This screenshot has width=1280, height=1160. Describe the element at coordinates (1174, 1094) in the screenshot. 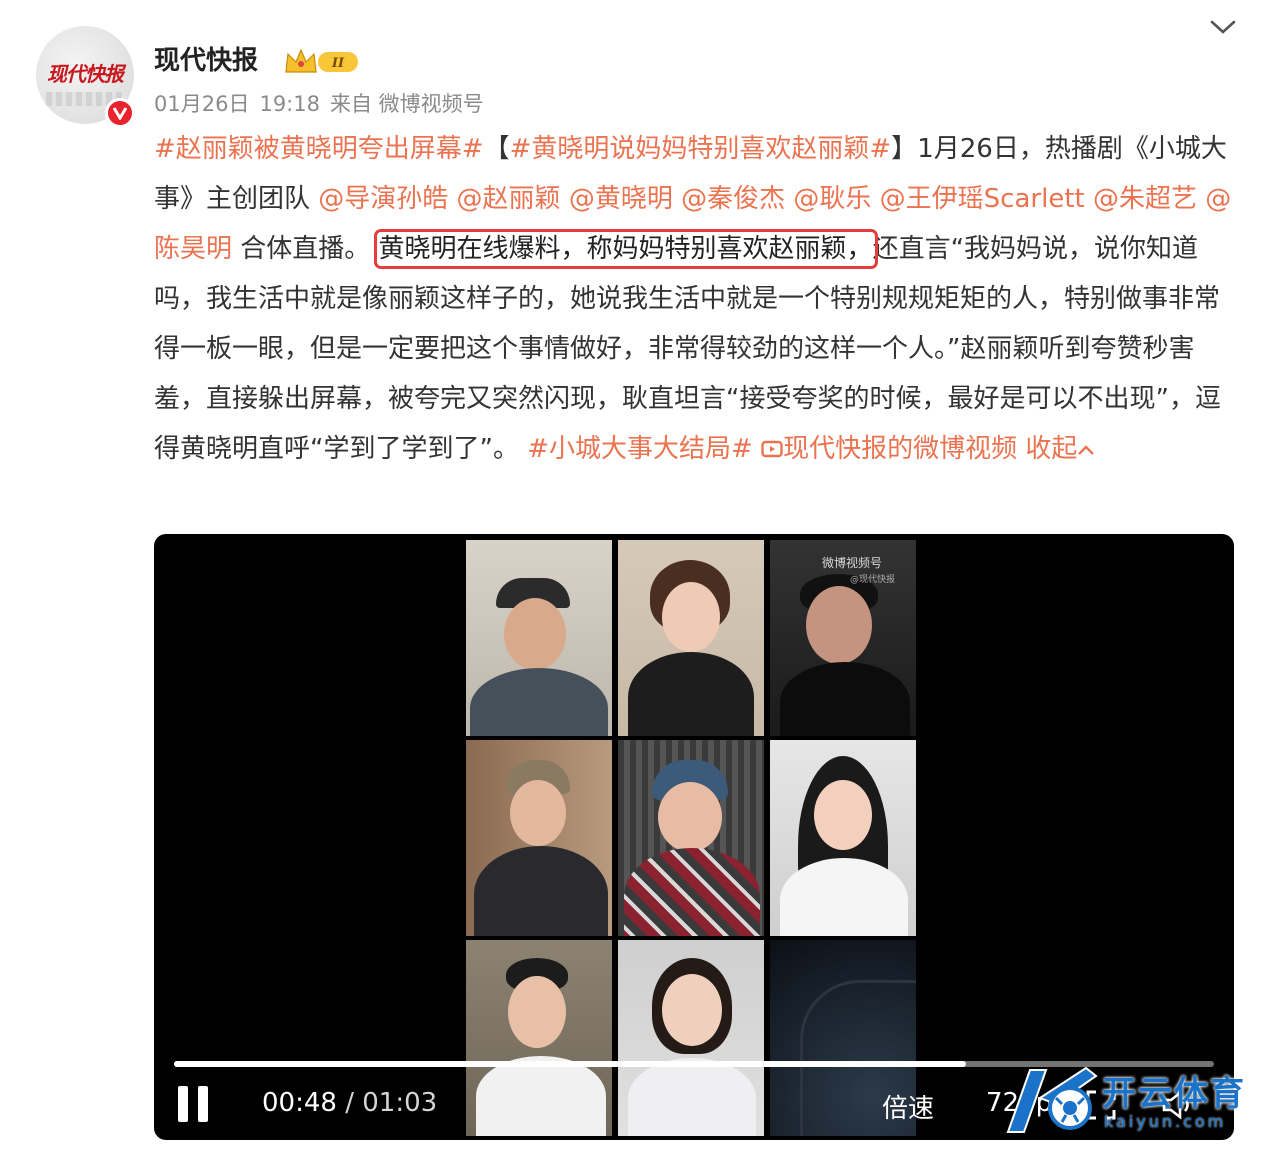

I see `kaiyun-brand-cn: 开云体育` at that location.